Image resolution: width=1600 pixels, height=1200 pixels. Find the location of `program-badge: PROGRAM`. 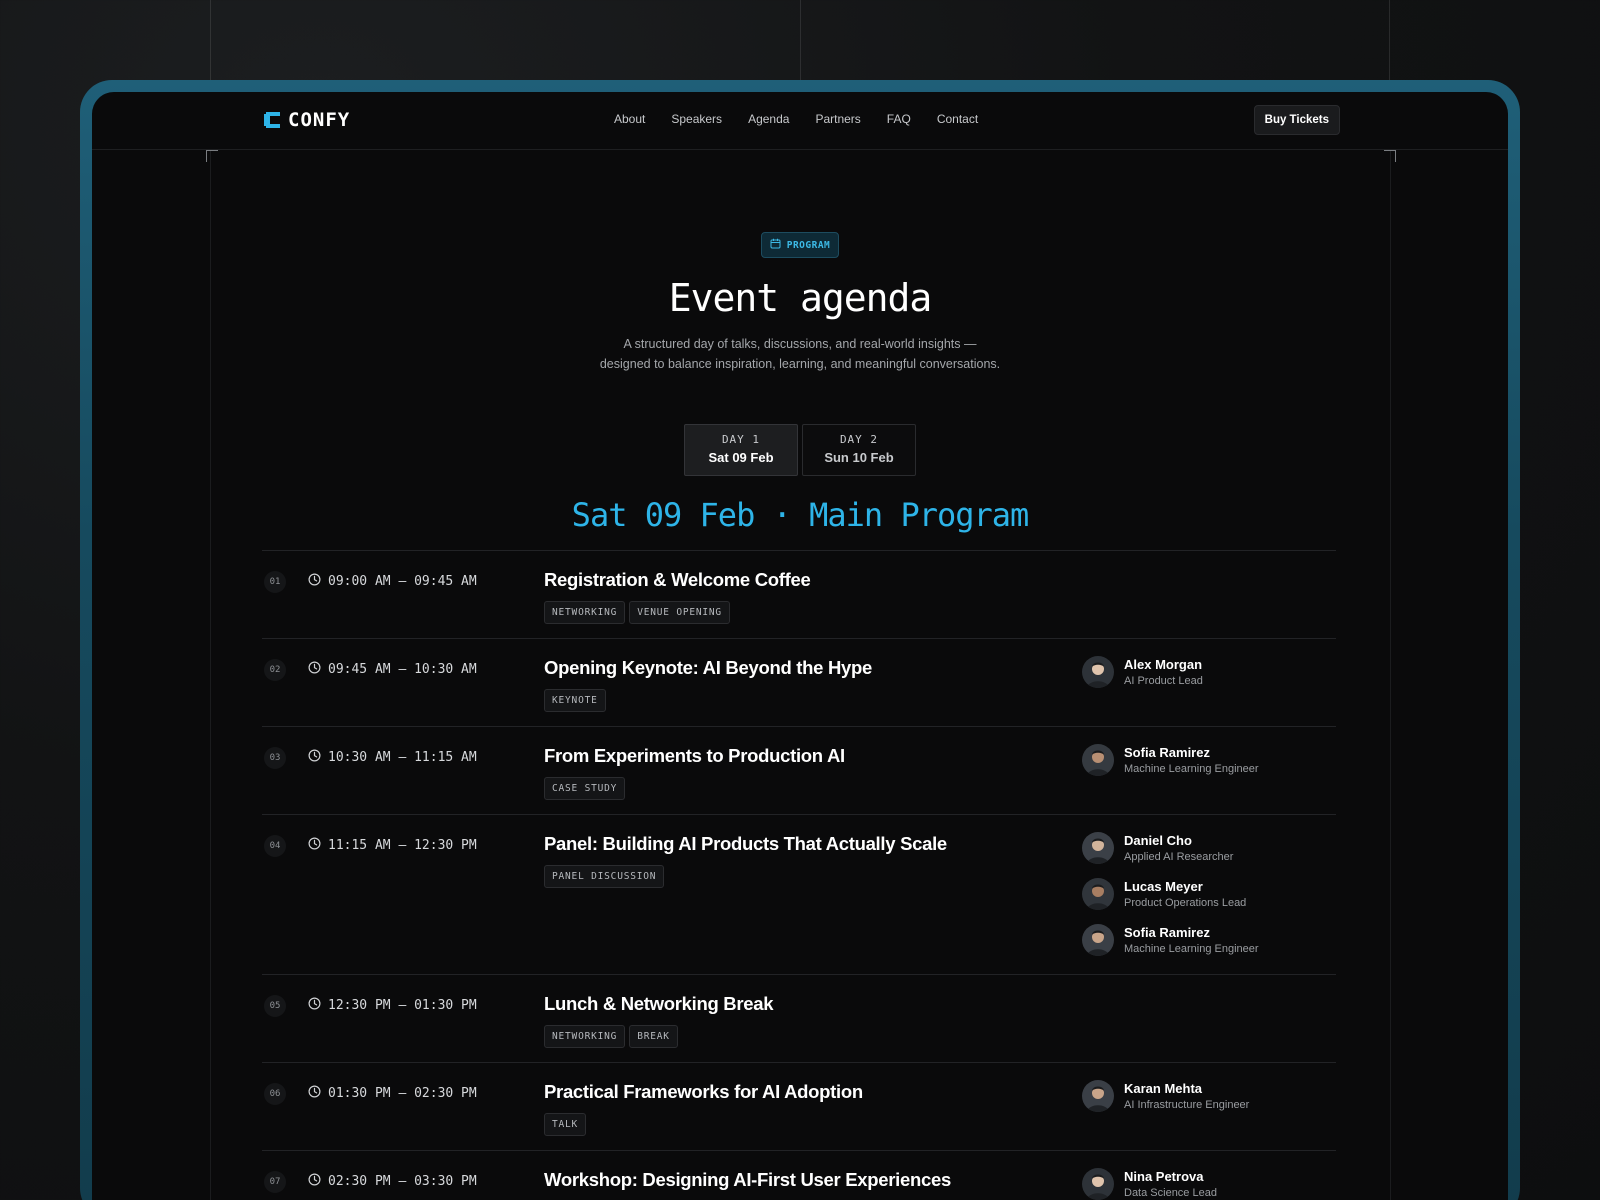

program-badge: PROGRAM is located at coordinates (800, 245).